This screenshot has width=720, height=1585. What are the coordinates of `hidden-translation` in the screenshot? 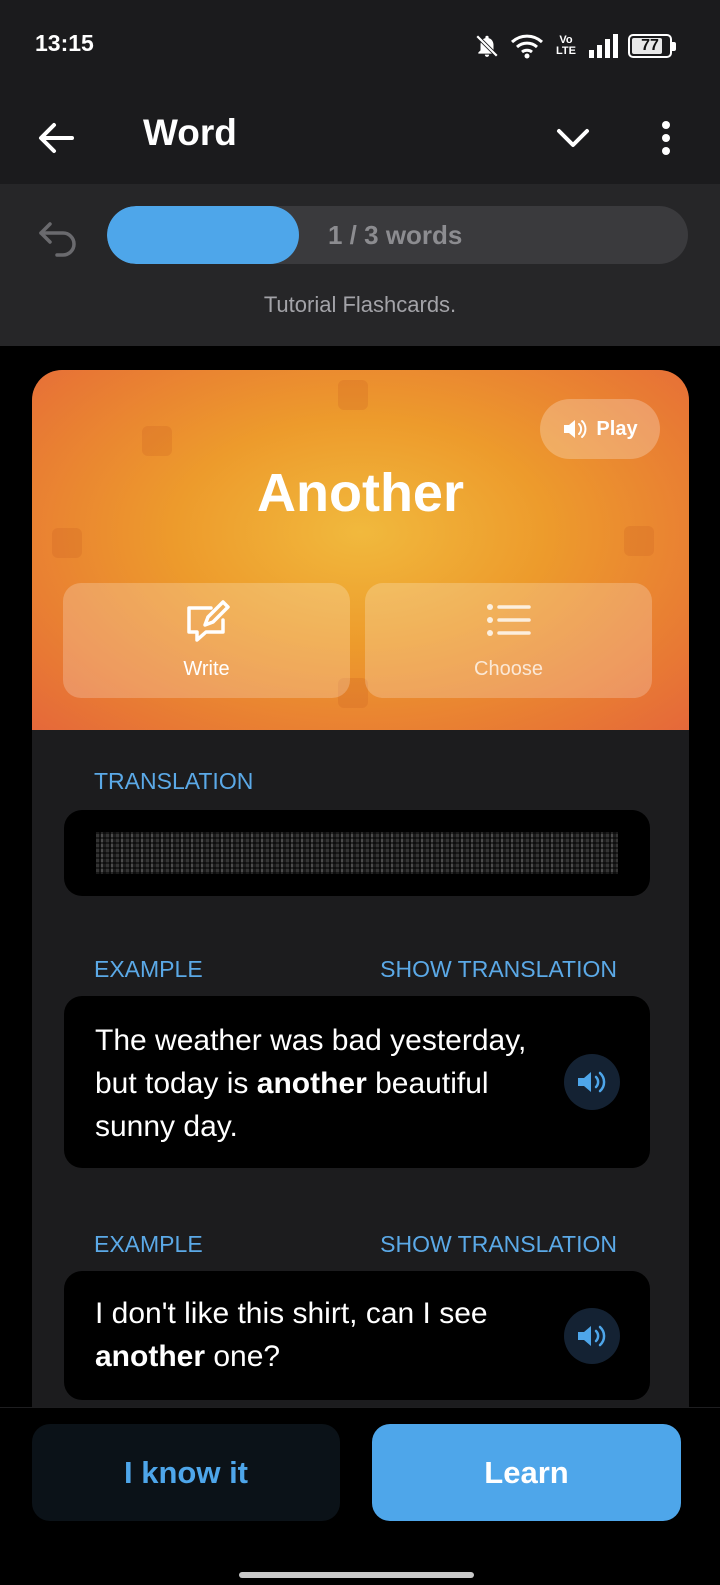 It's located at (357, 853).